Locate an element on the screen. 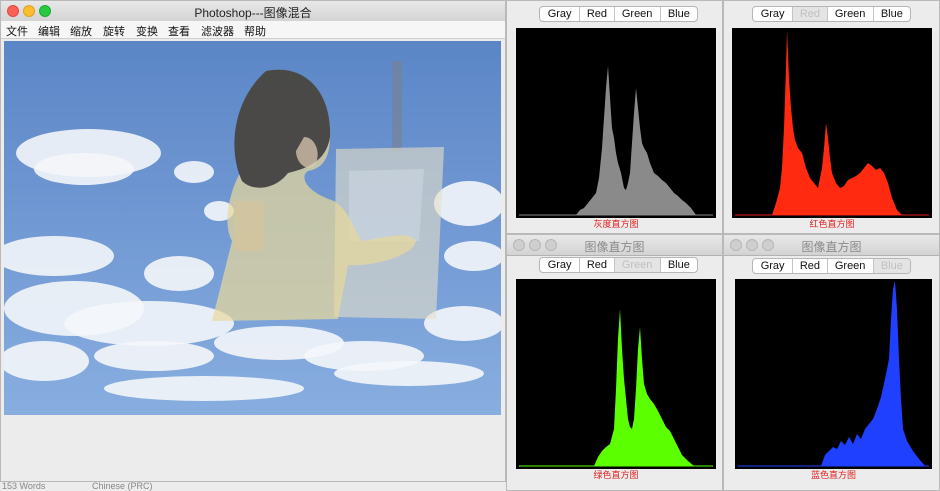 Image resolution: width=940 pixels, height=491 pixels. green-histogram-area is located at coordinates (644, 387).